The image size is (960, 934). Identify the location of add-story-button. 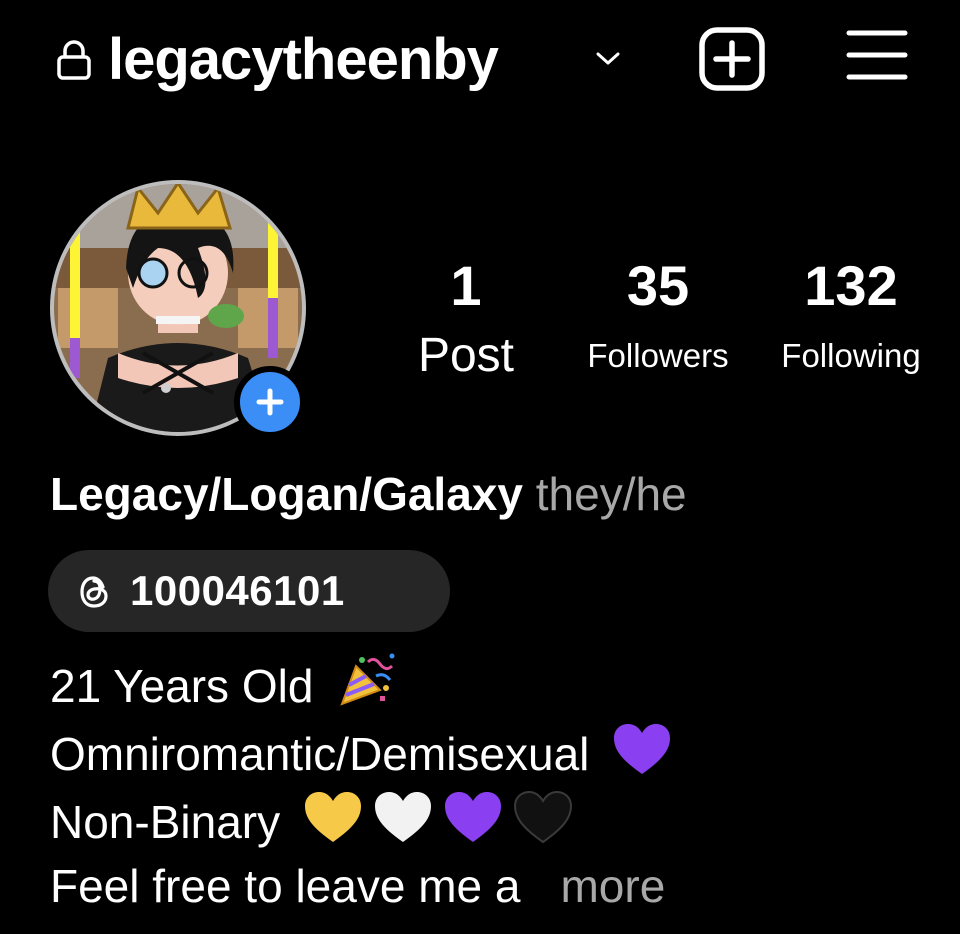
(270, 402).